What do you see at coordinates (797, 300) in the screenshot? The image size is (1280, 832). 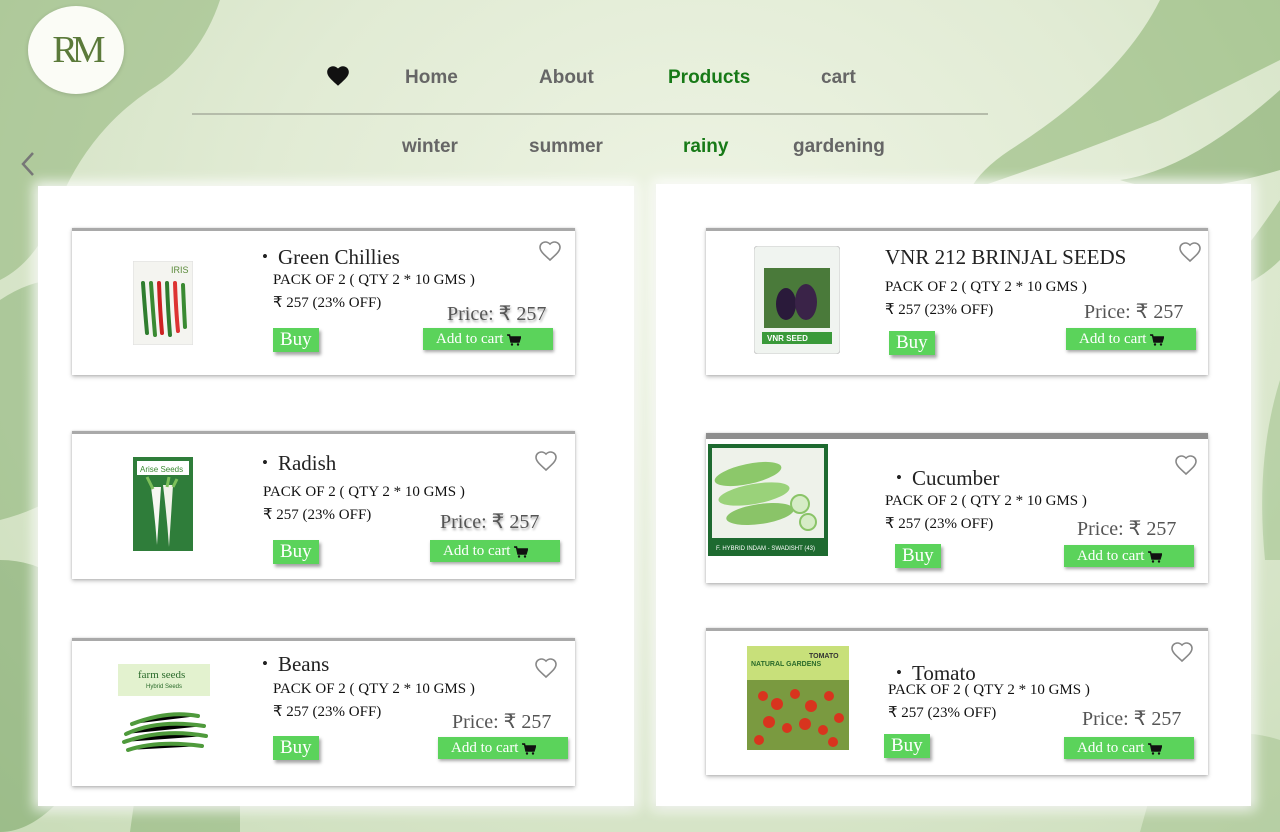 I see `brinjal-seeds-image: VNR SEED` at bounding box center [797, 300].